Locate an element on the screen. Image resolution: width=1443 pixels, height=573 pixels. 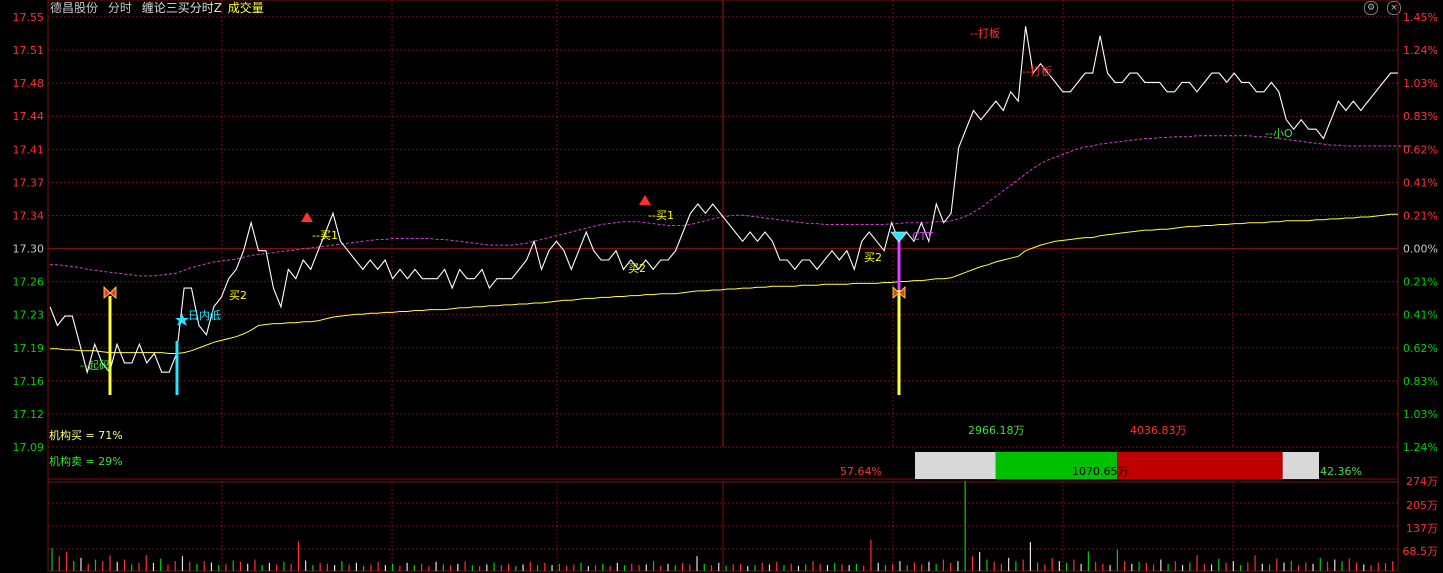
price-tick-label: 17.16 is located at coordinates (29, 381).